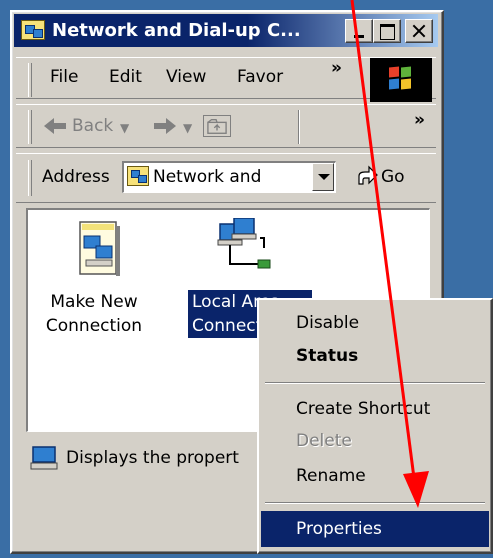  I want to click on menu-item-create-shortcut: Create Shortcut, so click(375, 409).